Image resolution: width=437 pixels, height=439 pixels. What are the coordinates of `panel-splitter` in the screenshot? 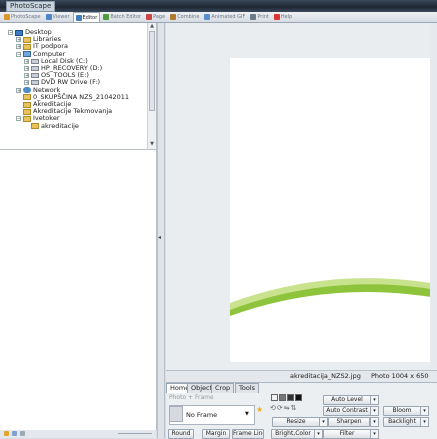 It's located at (161, 230).